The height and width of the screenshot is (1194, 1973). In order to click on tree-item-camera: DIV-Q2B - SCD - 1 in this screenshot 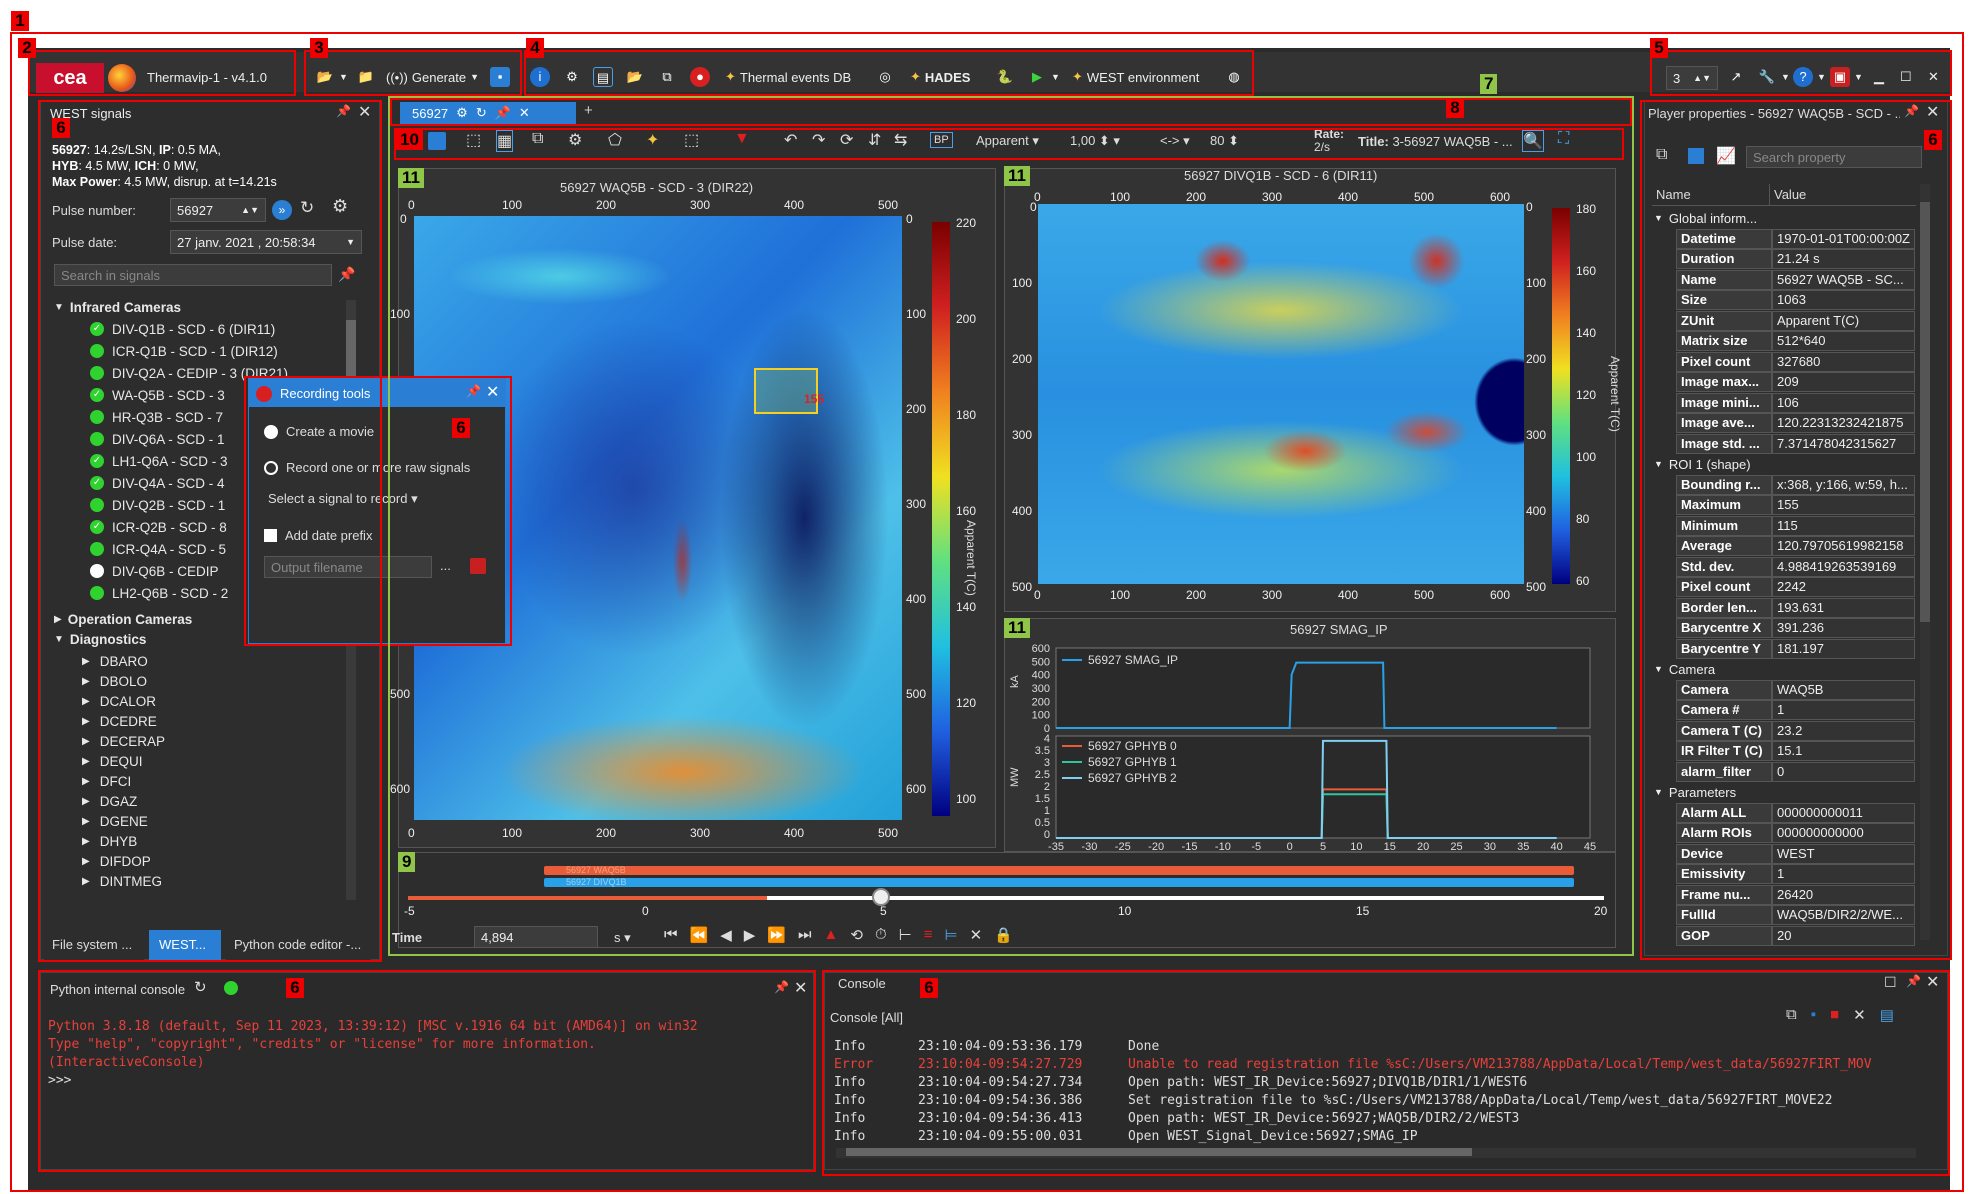, I will do `click(157, 505)`.